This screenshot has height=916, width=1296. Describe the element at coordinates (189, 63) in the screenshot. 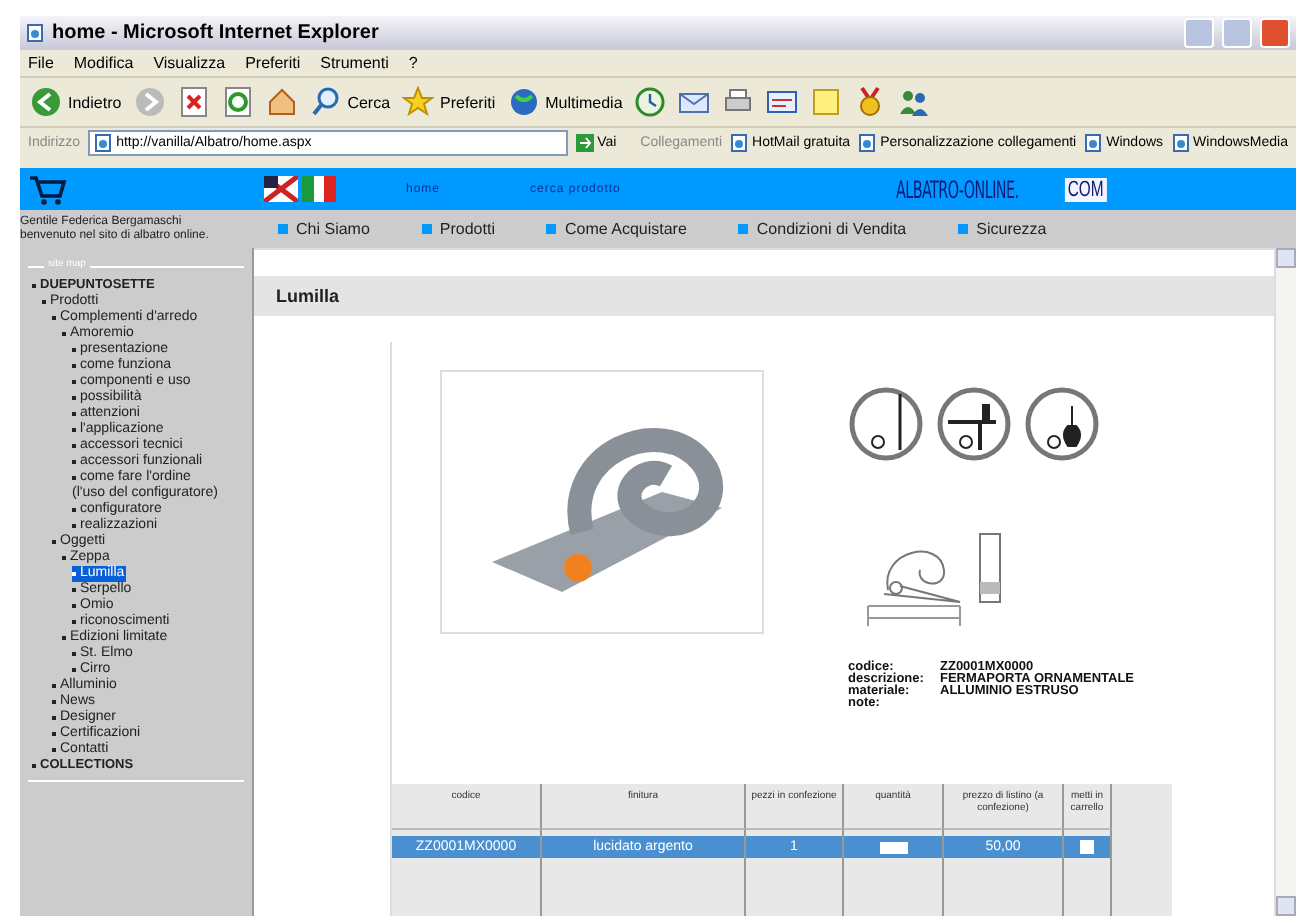

I see `menu-item: Visualizza` at that location.